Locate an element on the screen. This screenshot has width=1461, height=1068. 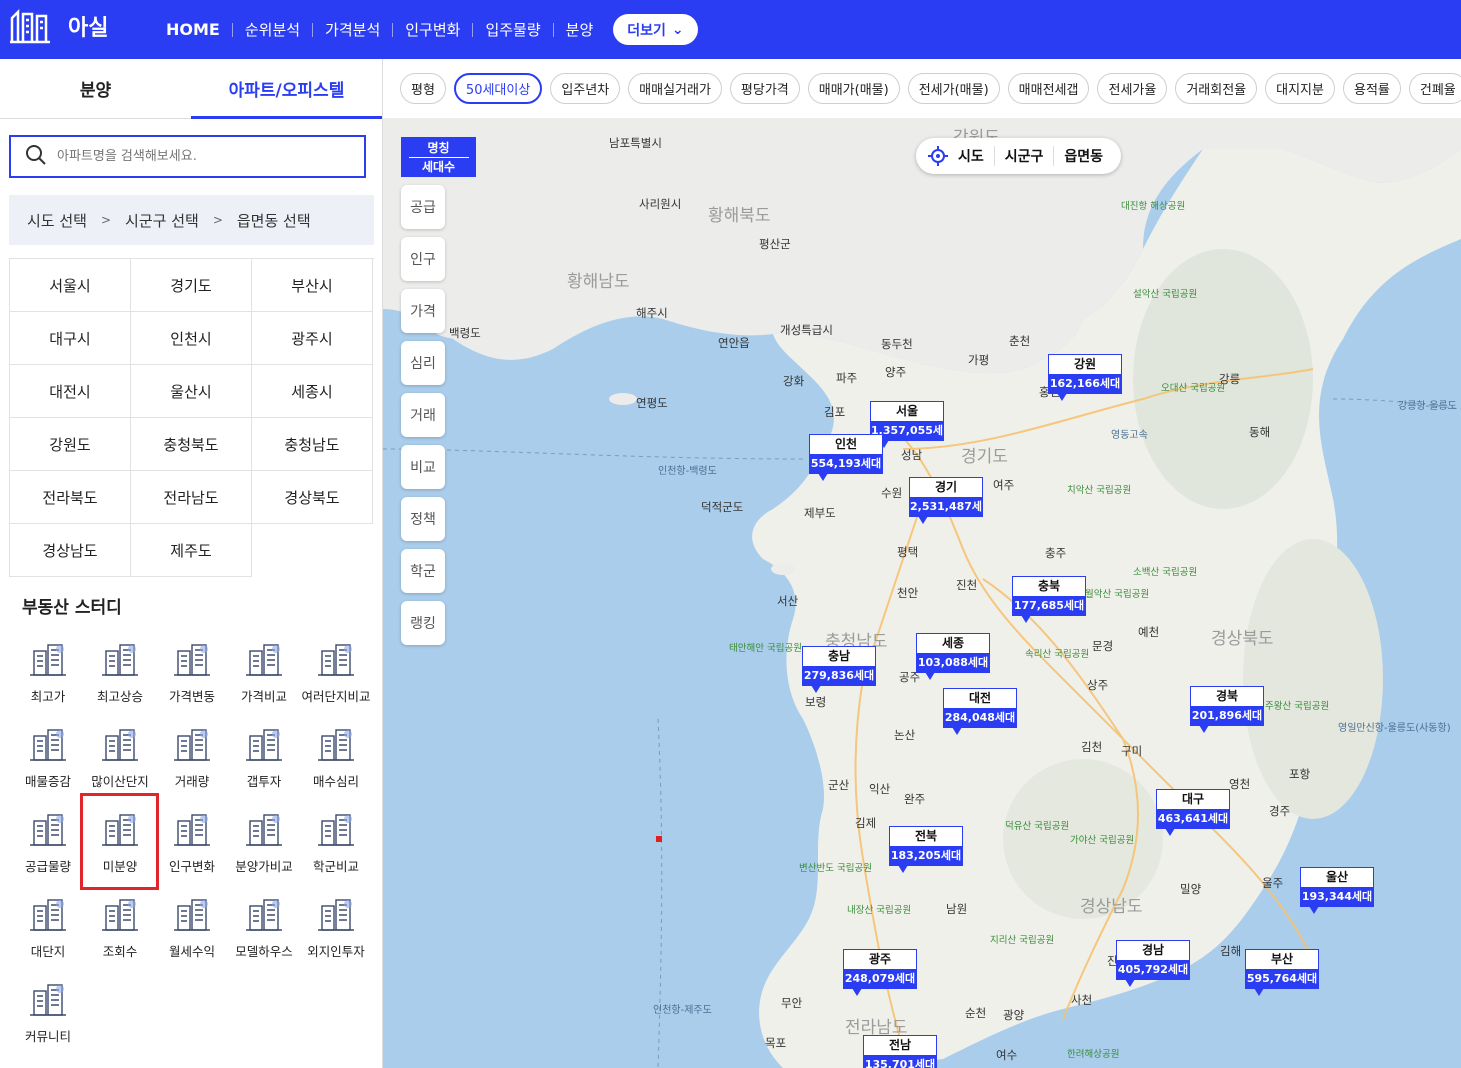
map-label: 덕유산 국립공원 is located at coordinates (1037, 826).